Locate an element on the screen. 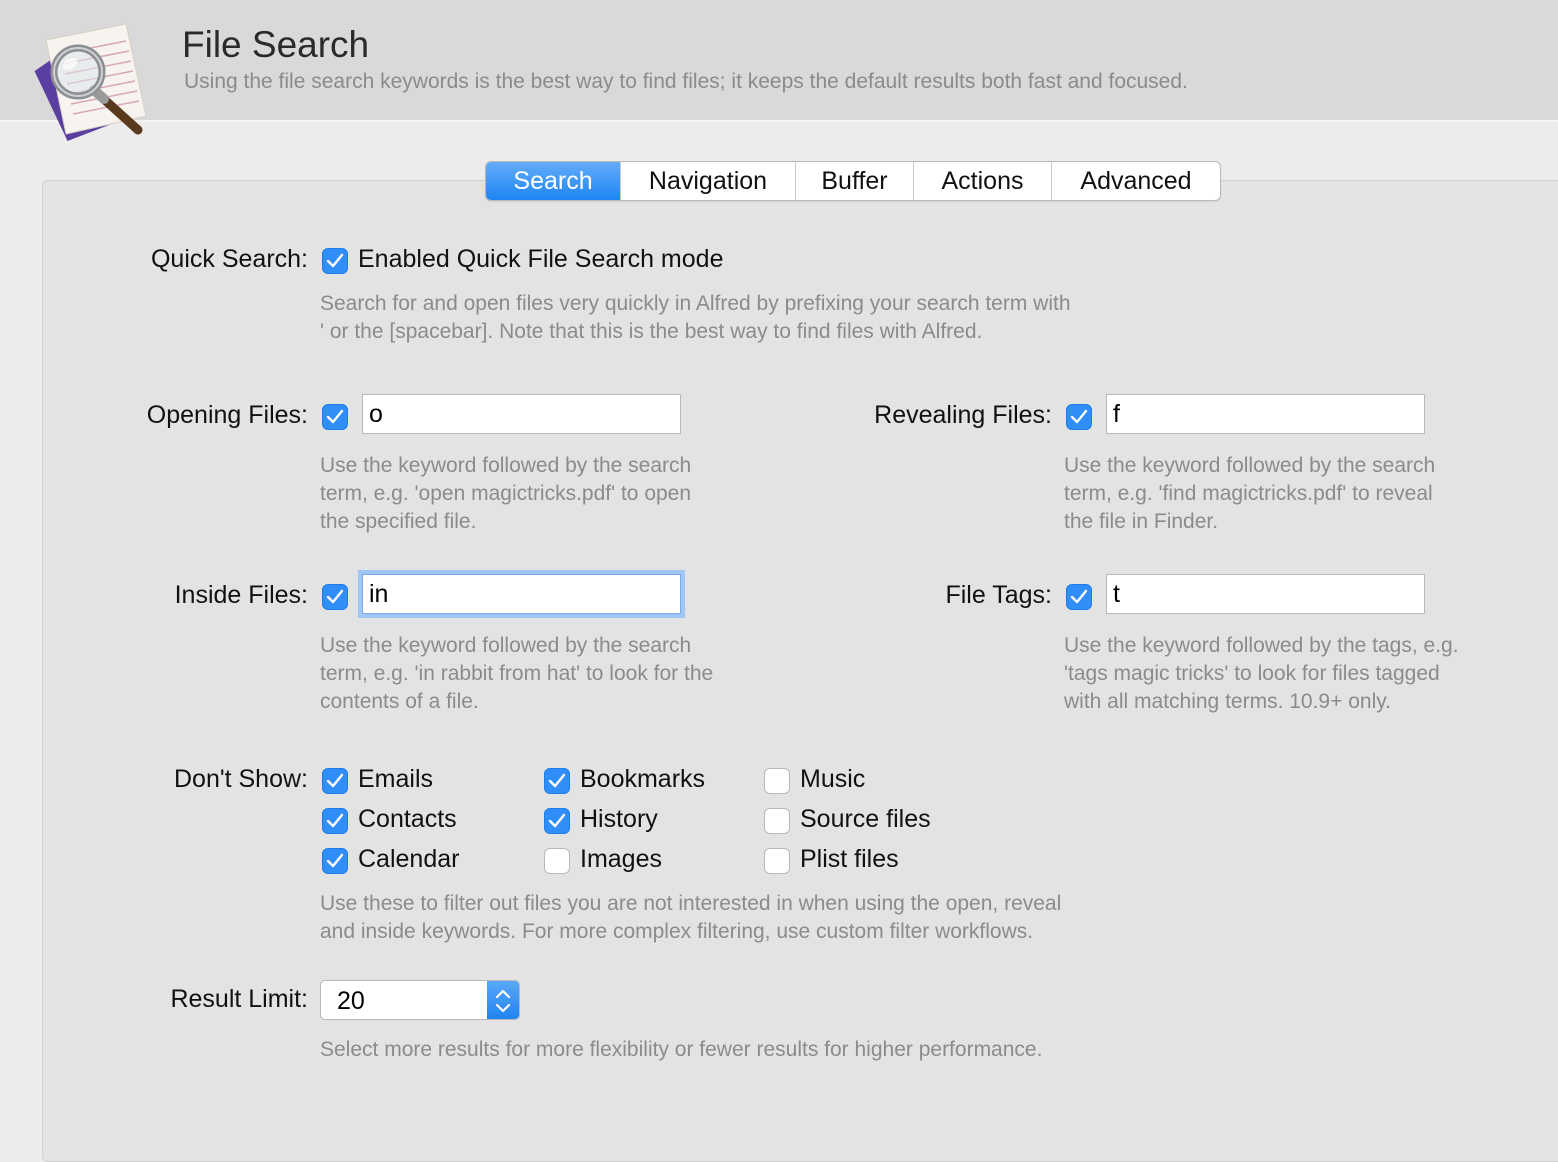 The image size is (1558, 1162). dont-show-source-files-label: Source files is located at coordinates (865, 819).